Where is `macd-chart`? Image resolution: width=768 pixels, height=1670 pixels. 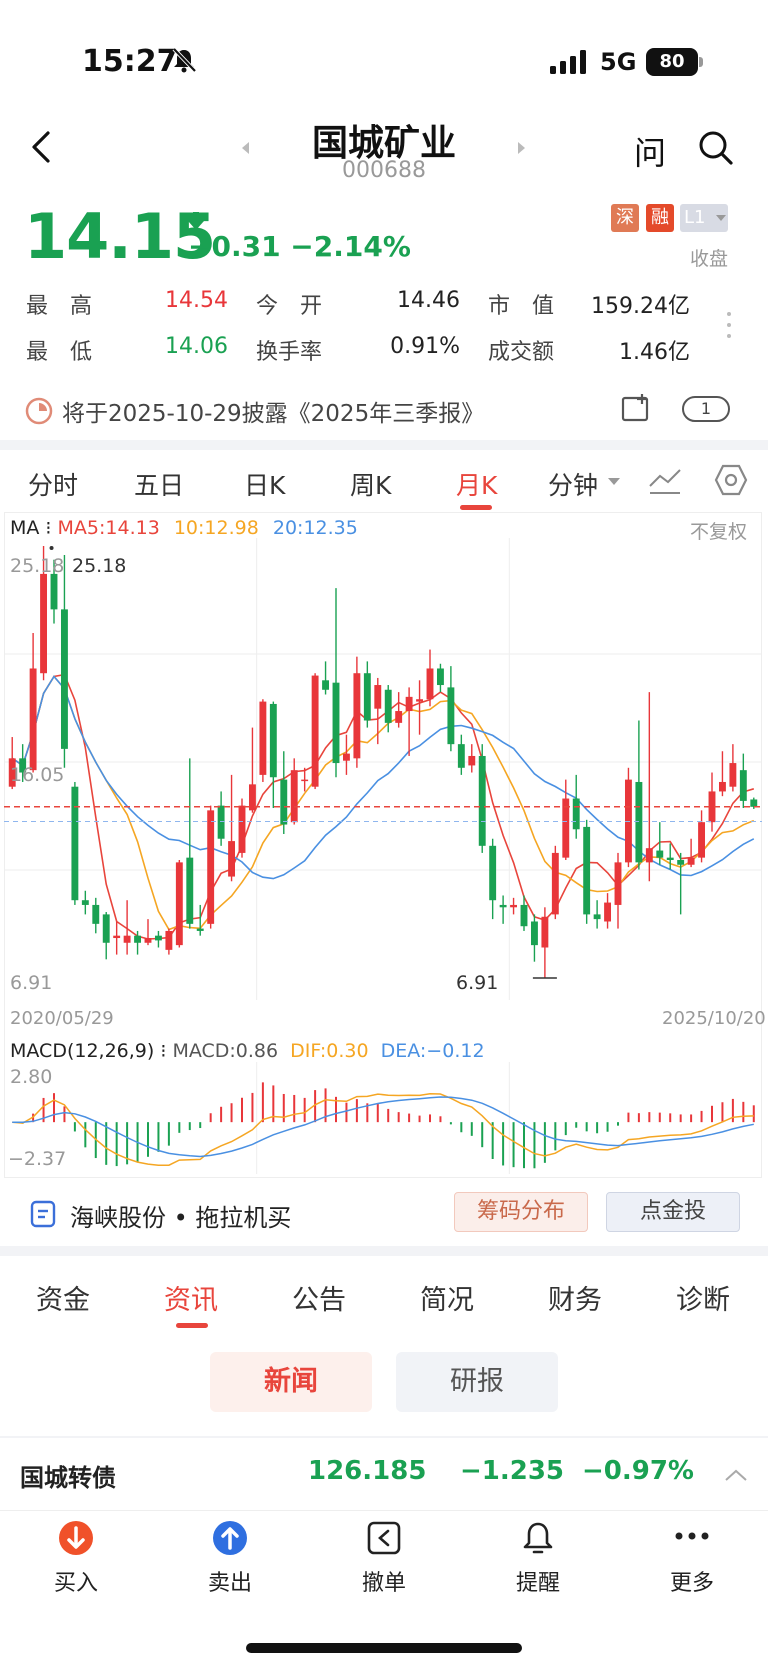 macd-chart is located at coordinates (383, 1118).